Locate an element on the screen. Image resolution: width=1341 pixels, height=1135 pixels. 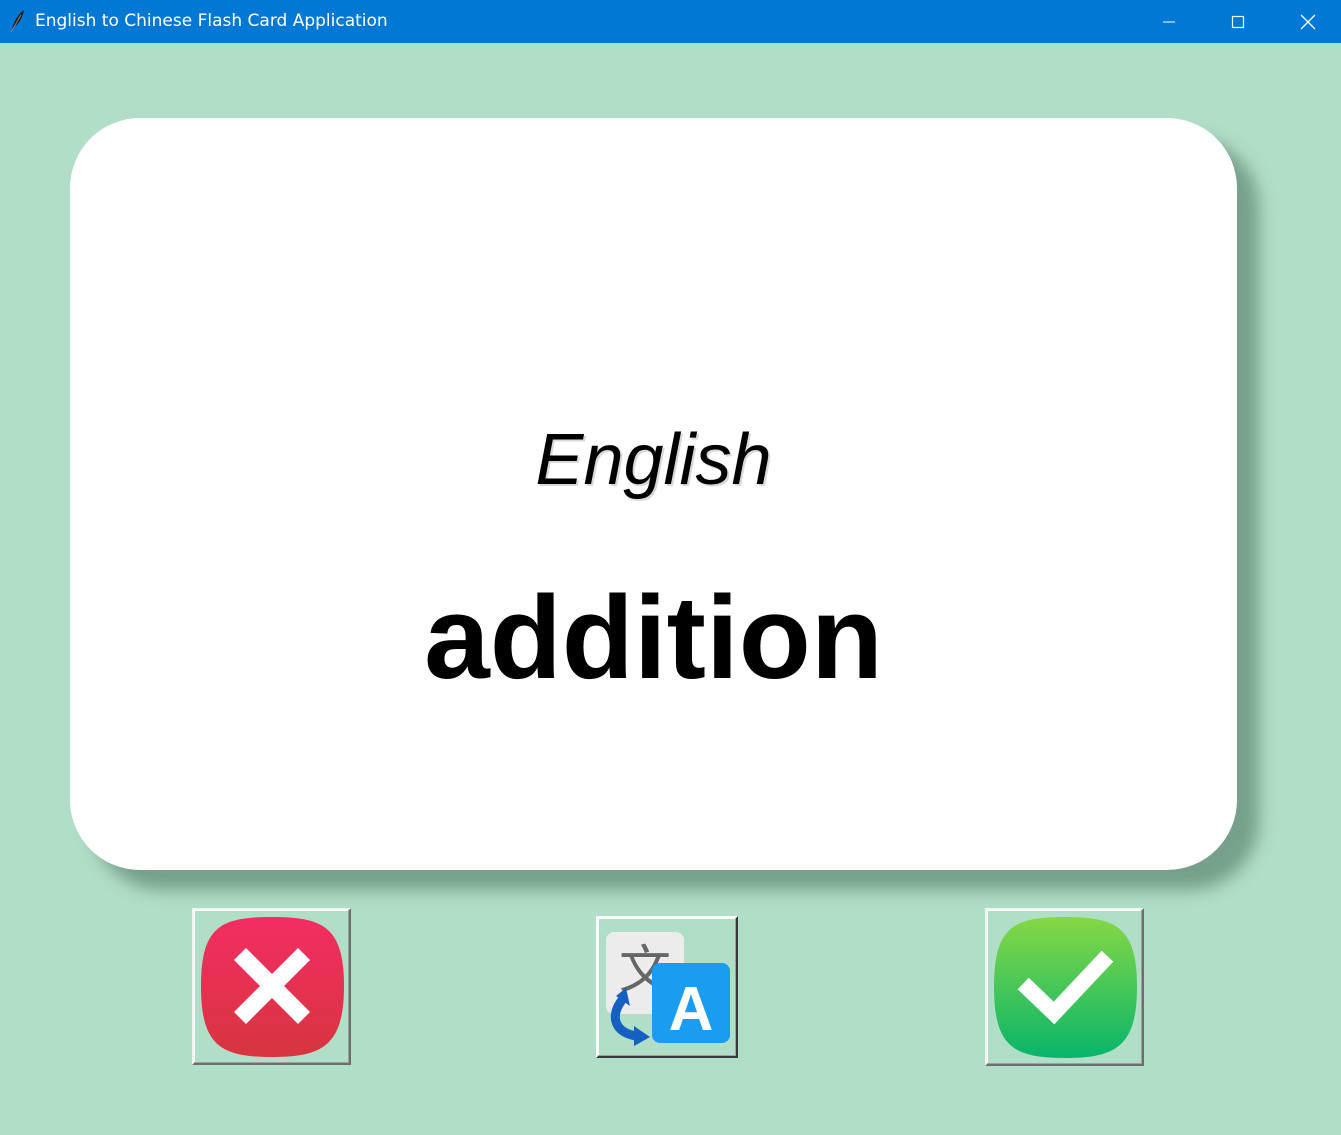
card-language: English is located at coordinates (653, 460).